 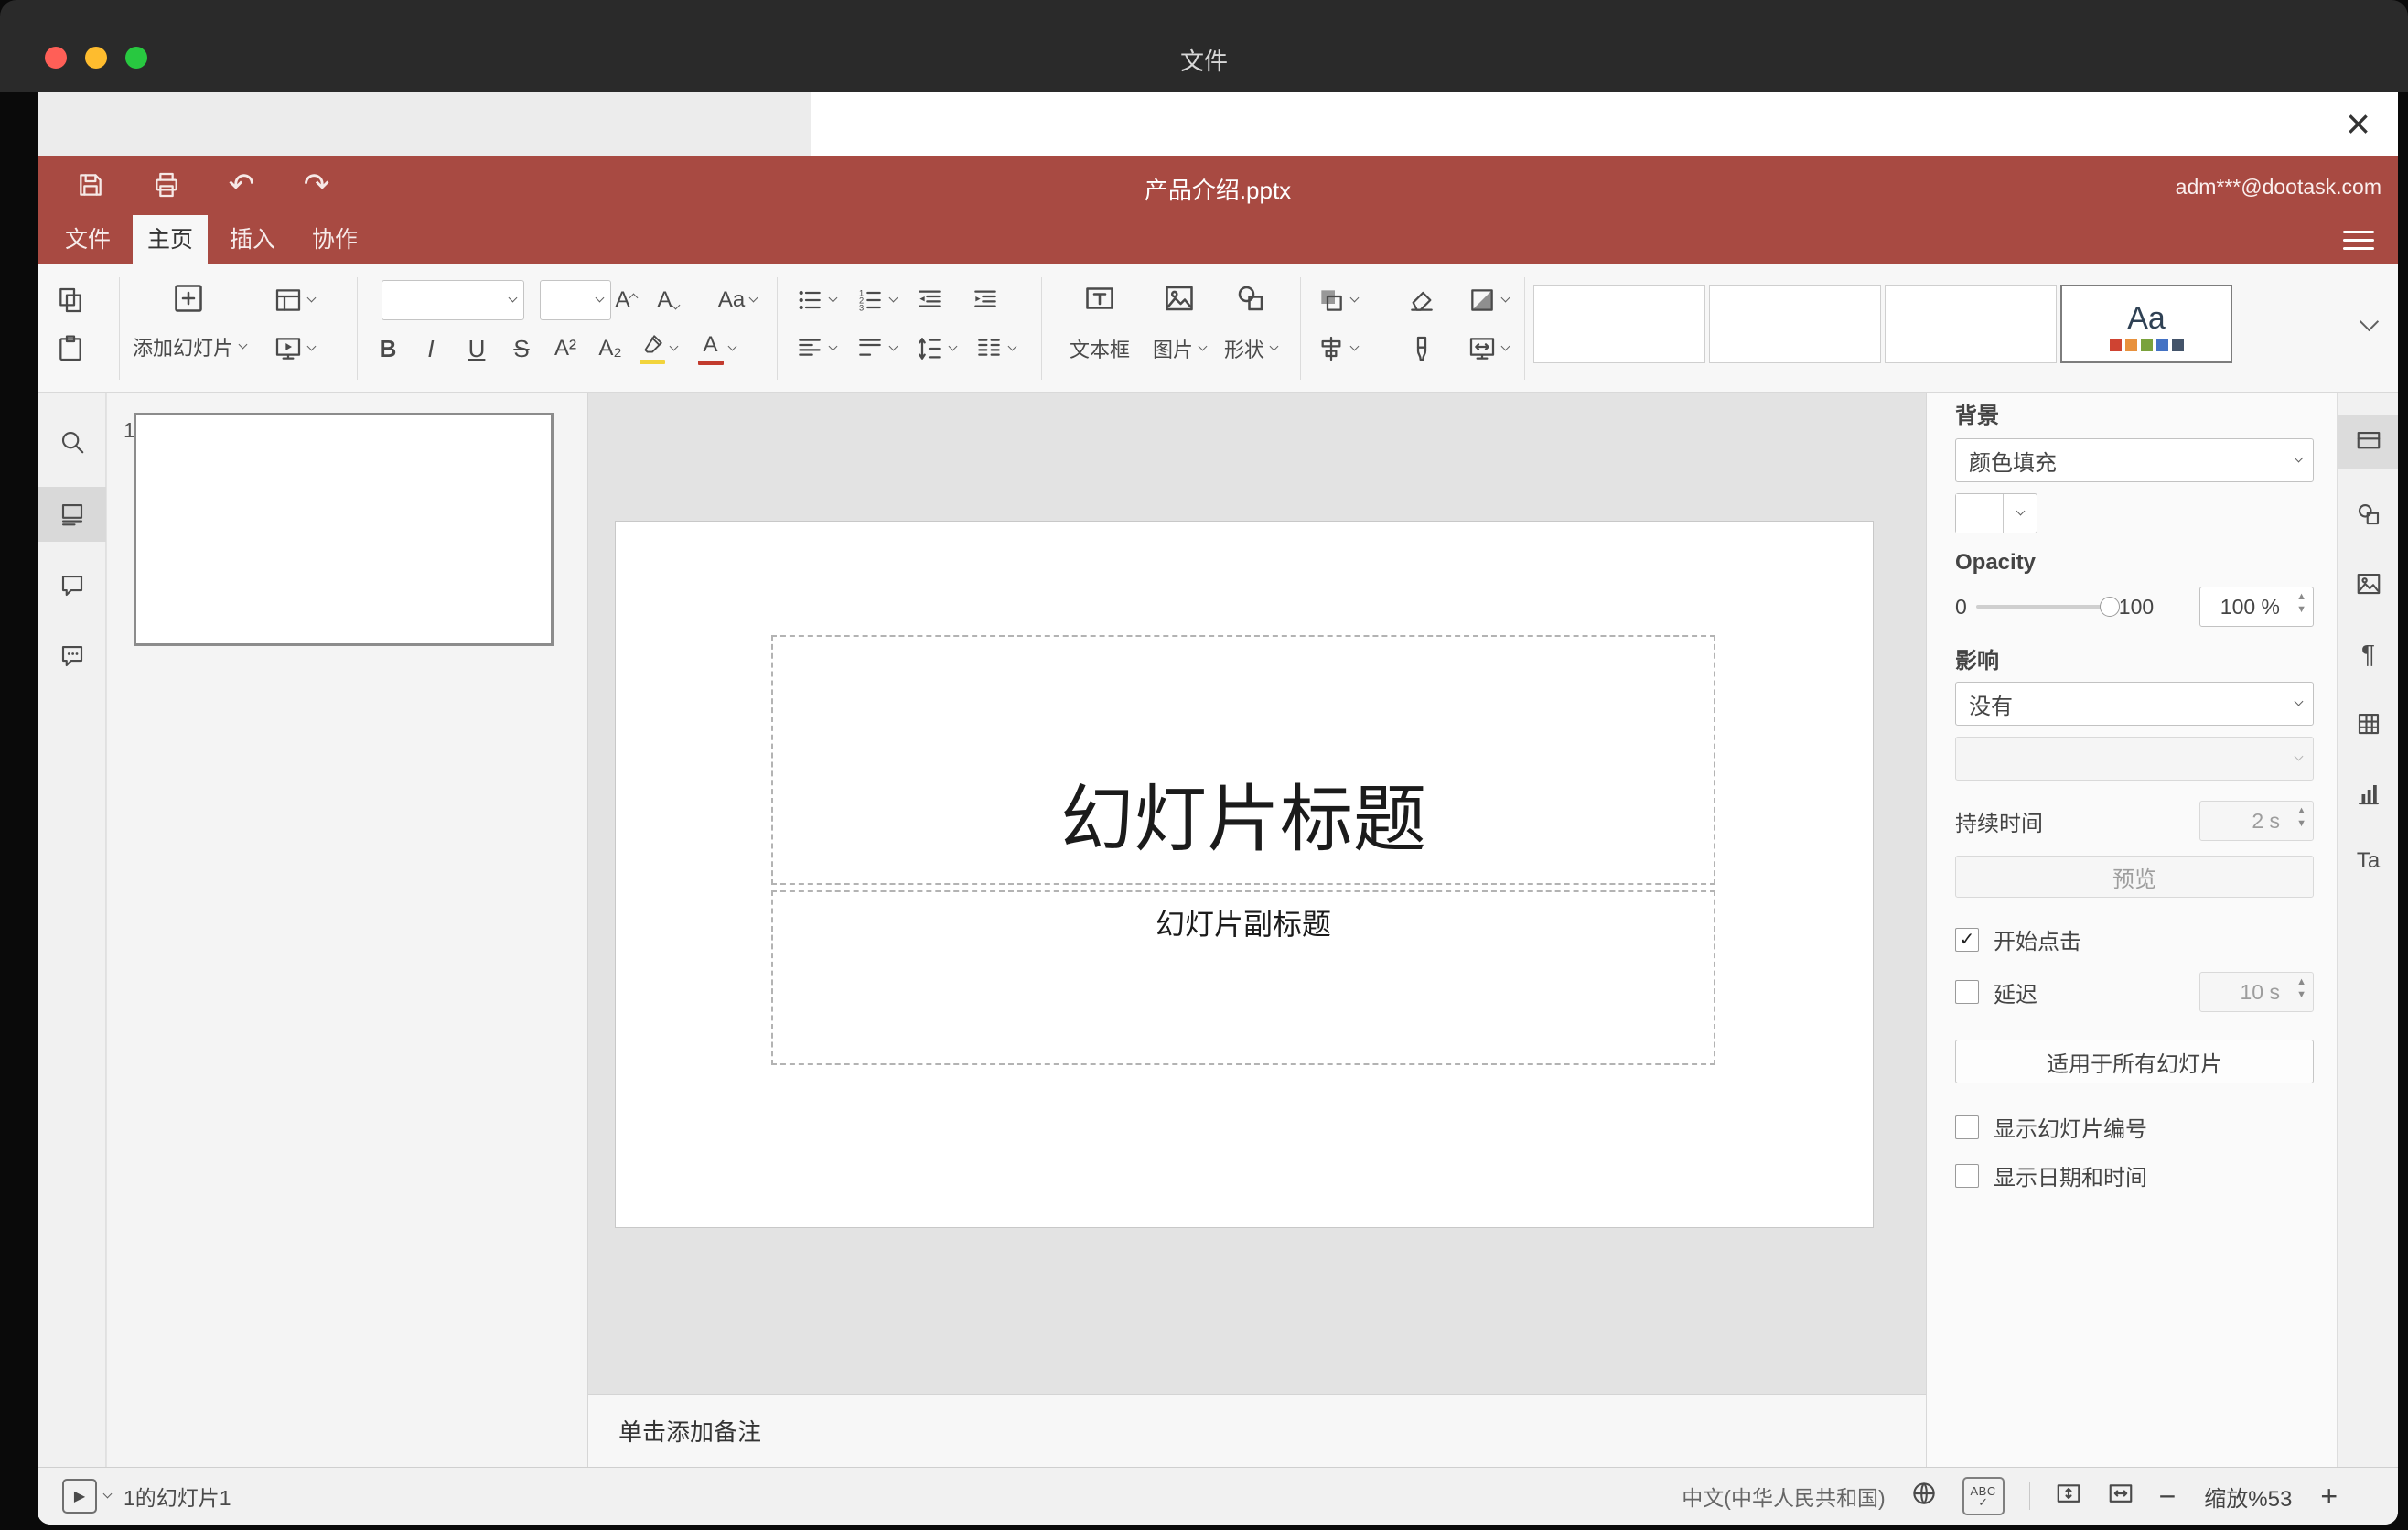 What do you see at coordinates (72, 442) in the screenshot?
I see `search-button` at bounding box center [72, 442].